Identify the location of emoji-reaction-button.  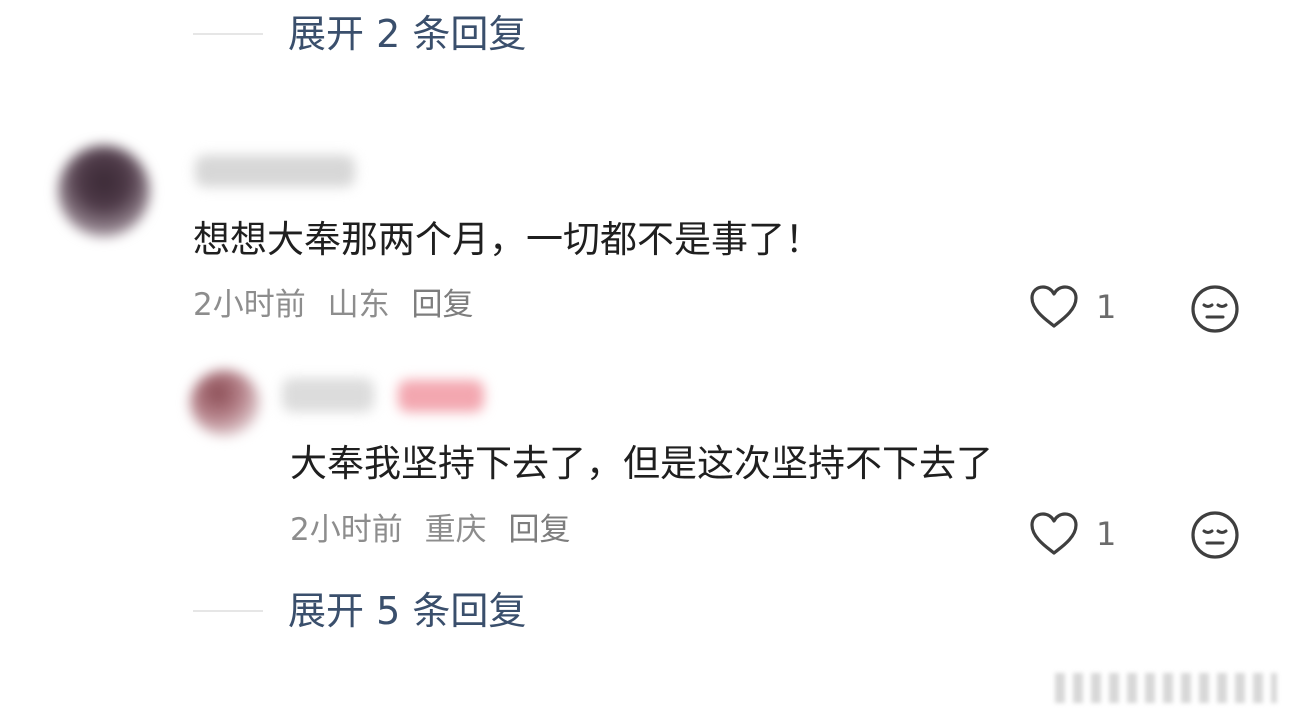
(1215, 309).